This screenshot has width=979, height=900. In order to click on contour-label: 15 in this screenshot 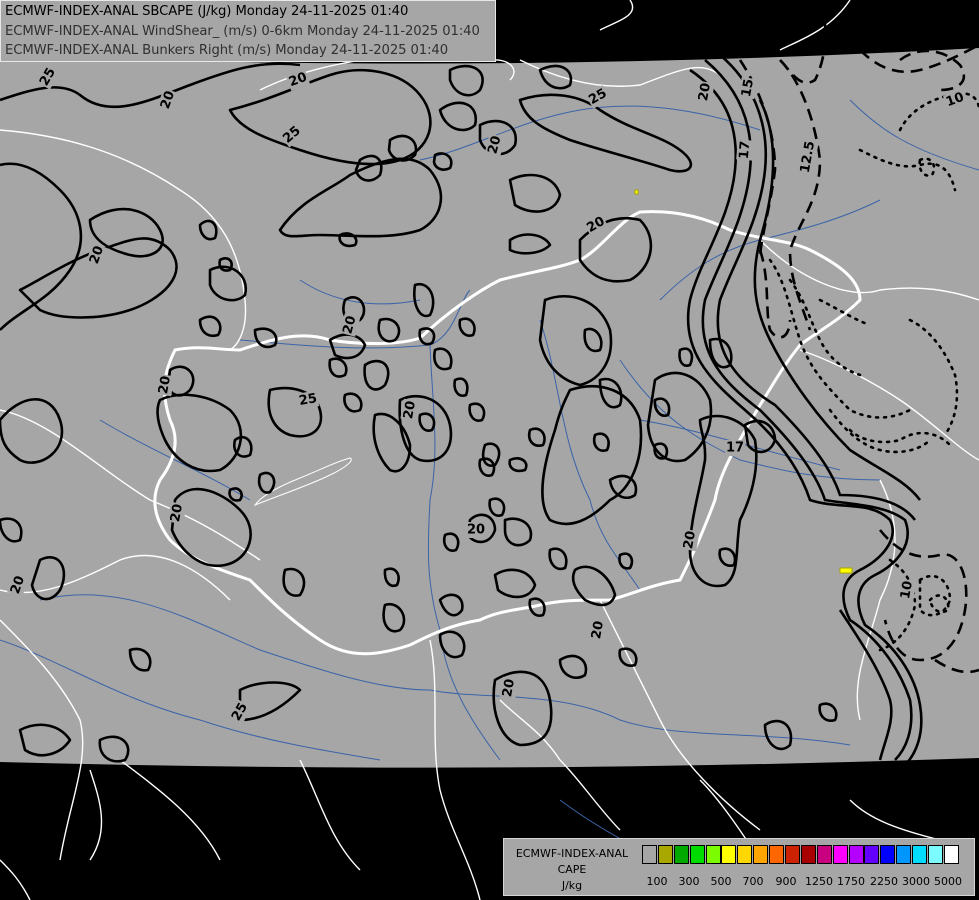, I will do `click(748, 88)`.